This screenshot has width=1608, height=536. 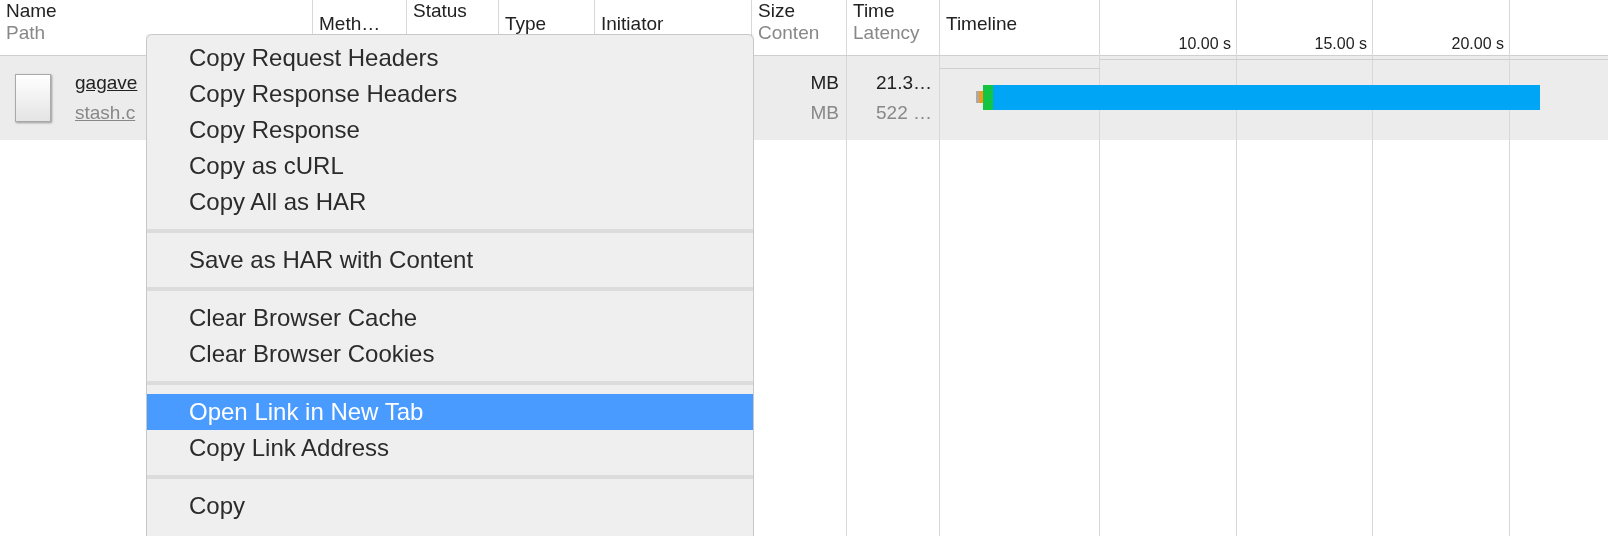 I want to click on column-header: Type, so click(x=547, y=24).